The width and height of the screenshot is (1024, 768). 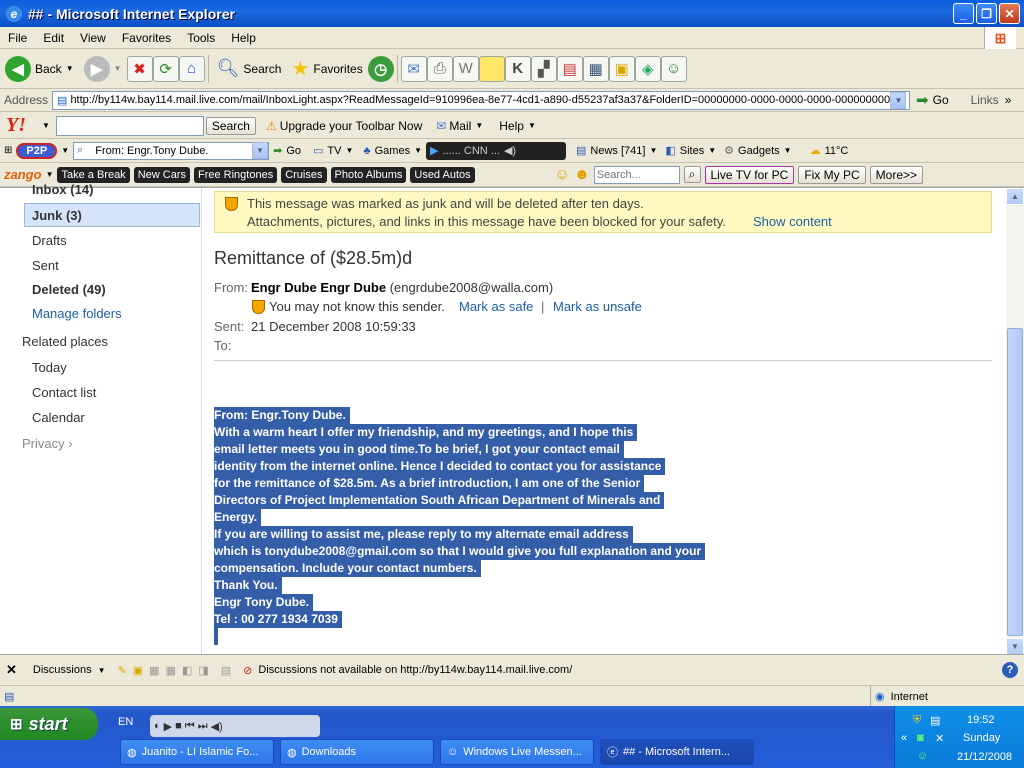 I want to click on help-icon: ?, so click(x=1010, y=670).